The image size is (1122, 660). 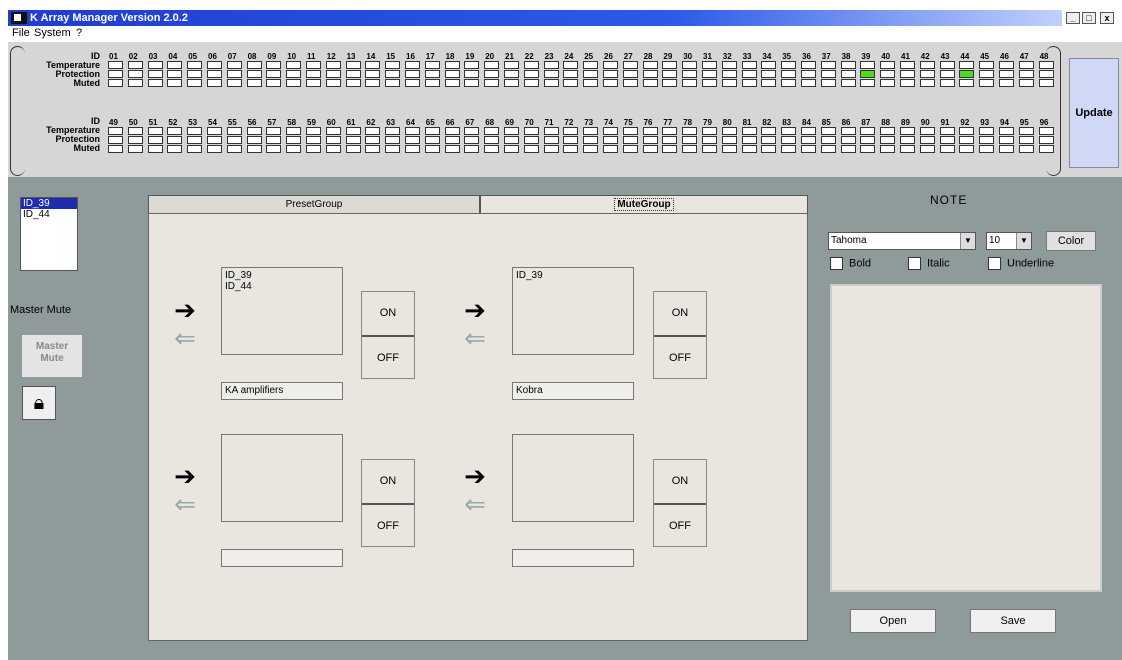 What do you see at coordinates (1013, 621) in the screenshot?
I see `save-button: Save` at bounding box center [1013, 621].